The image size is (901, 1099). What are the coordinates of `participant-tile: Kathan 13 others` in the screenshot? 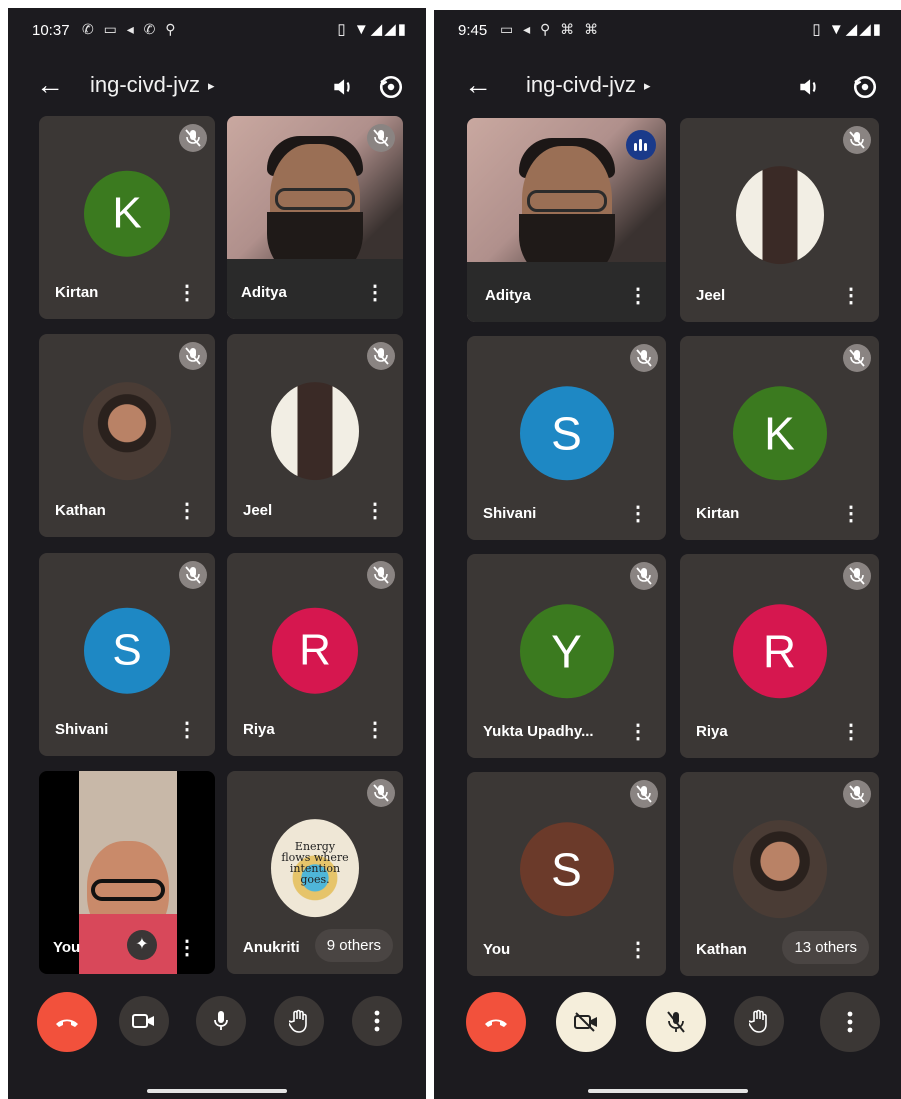 It's located at (779, 874).